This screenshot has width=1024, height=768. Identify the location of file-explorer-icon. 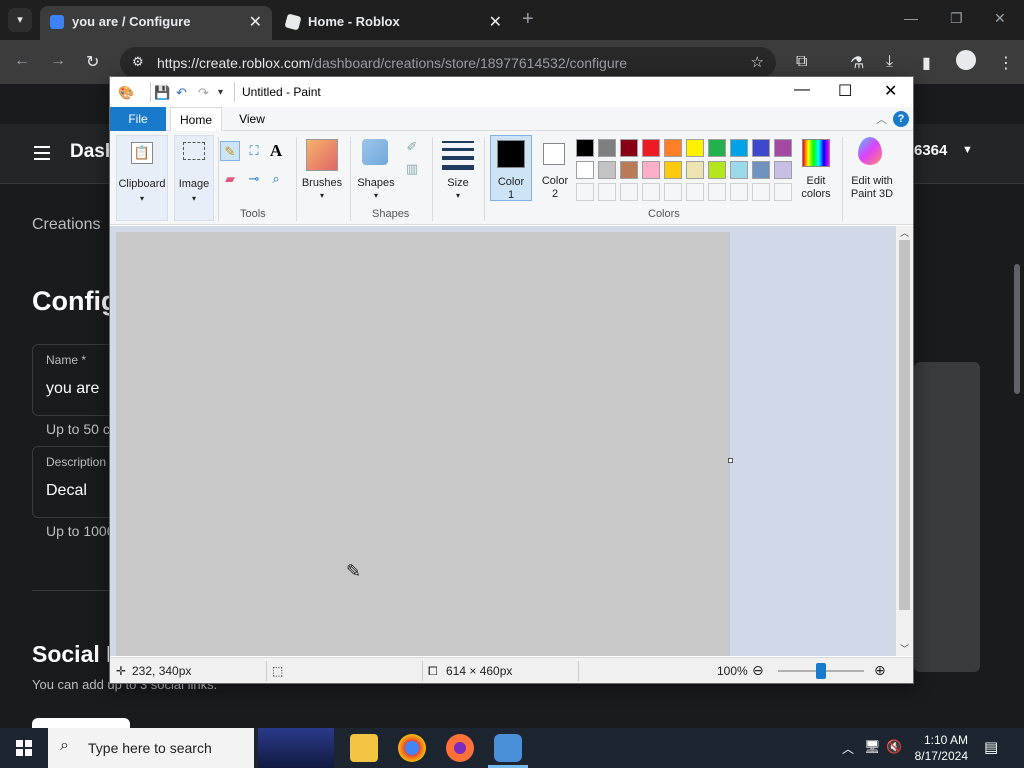
(364, 748).